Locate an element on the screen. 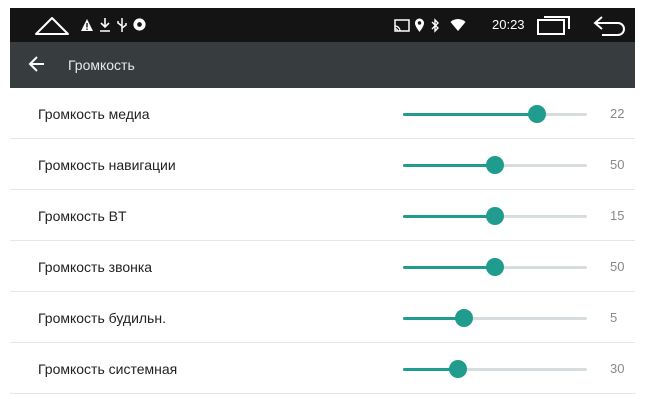 The width and height of the screenshot is (645, 394). volume-label: Громкость BT is located at coordinates (82, 216).